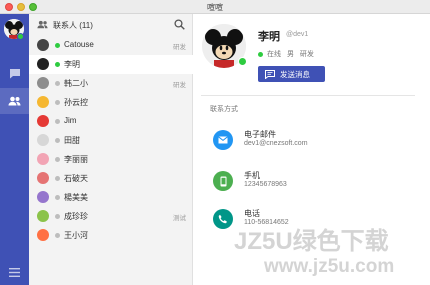  I want to click on contact-name: Catouse, so click(79, 44).